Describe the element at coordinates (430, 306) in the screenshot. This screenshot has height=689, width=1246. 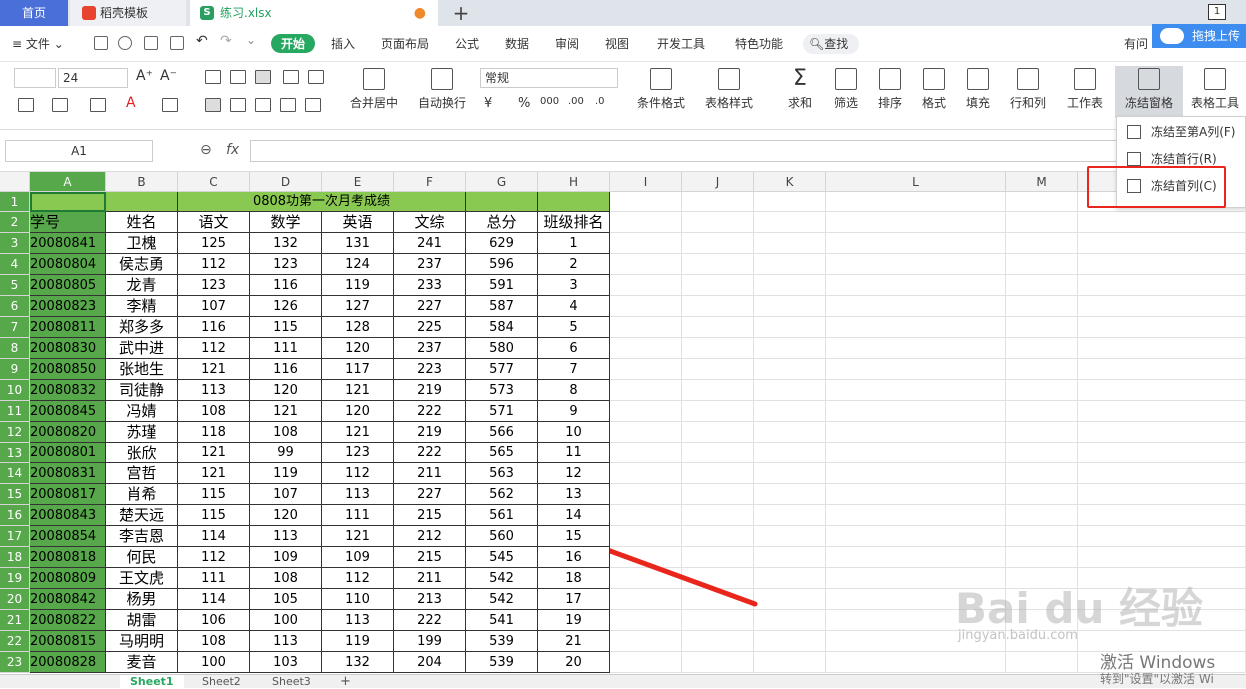
I see `score-cell: 227` at that location.